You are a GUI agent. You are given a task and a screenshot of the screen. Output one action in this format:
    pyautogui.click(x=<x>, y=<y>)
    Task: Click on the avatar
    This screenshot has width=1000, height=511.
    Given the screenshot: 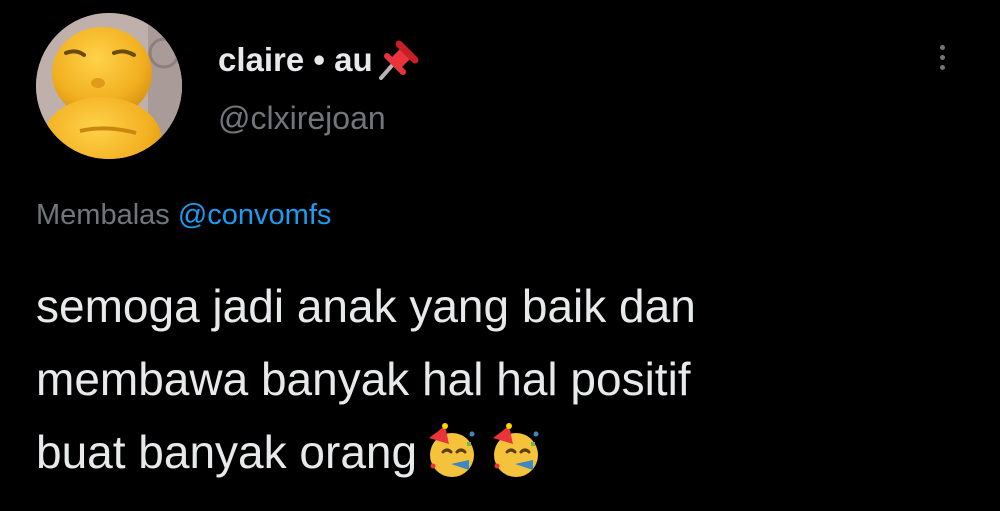 What is the action you would take?
    pyautogui.click(x=109, y=86)
    